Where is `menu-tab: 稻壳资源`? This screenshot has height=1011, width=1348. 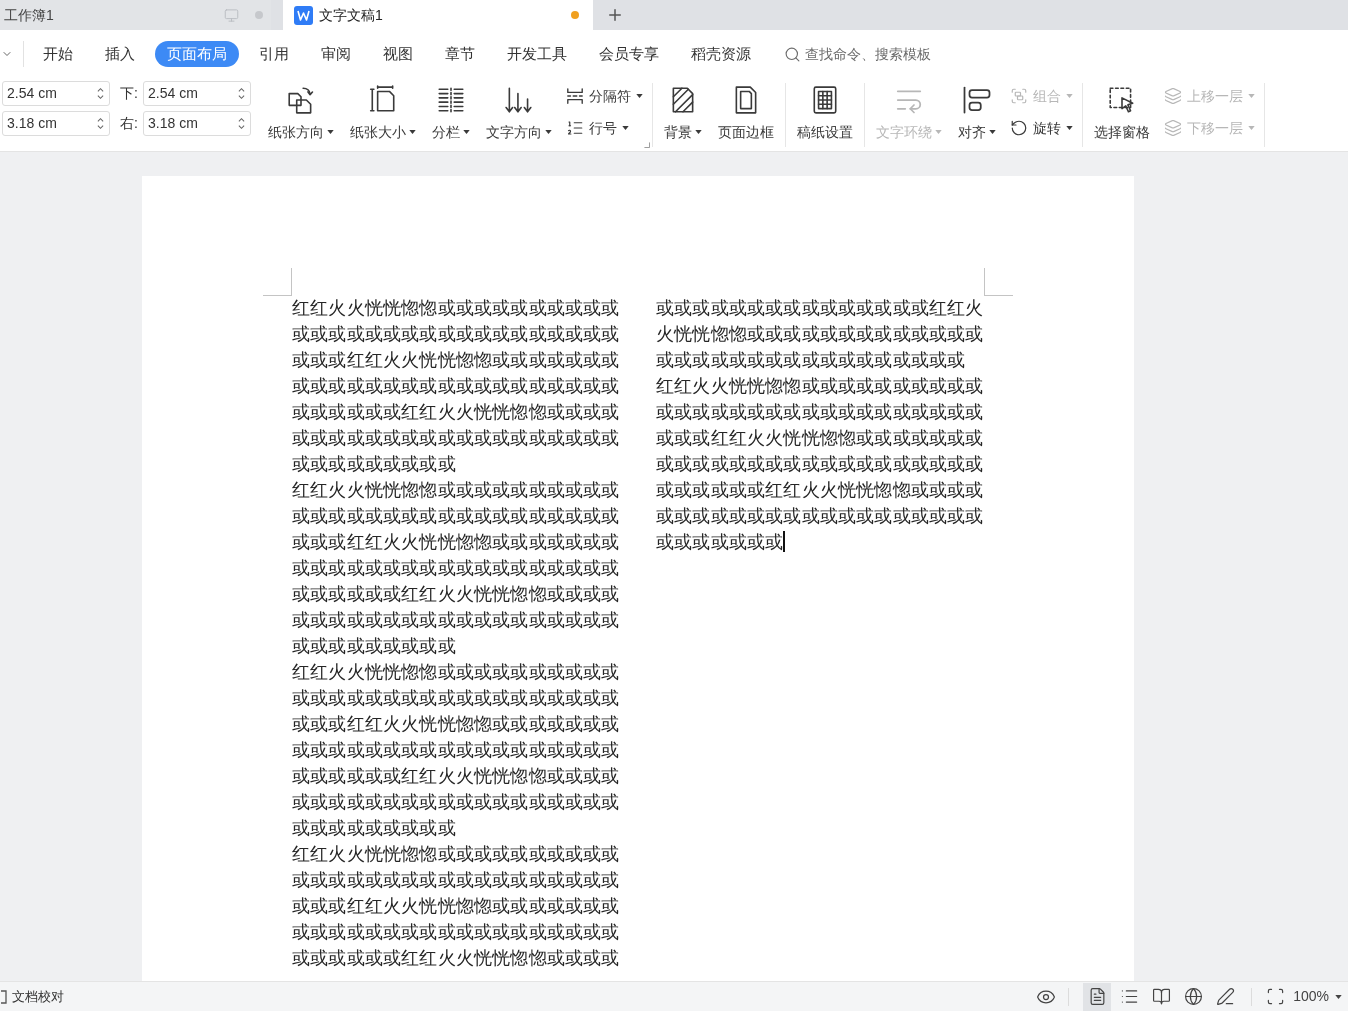
menu-tab: 稻壳资源 is located at coordinates (721, 54).